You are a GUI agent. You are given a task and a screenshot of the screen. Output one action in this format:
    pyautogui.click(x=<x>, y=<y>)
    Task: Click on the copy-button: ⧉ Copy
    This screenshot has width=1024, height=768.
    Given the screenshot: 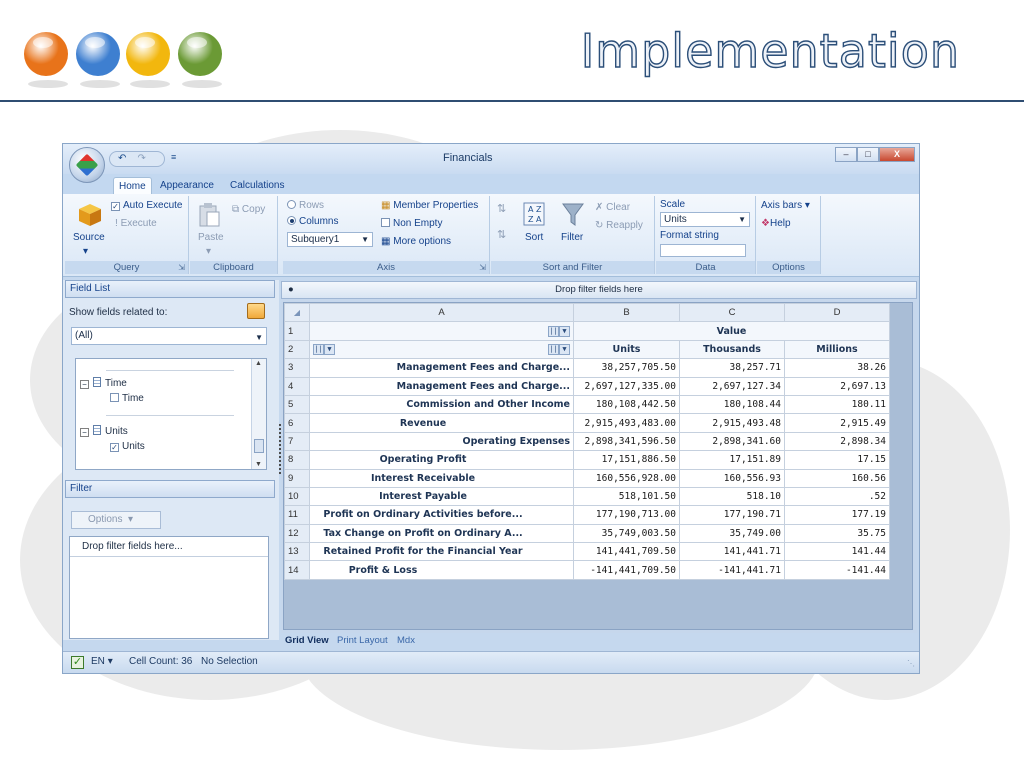 What is the action you would take?
    pyautogui.click(x=248, y=209)
    